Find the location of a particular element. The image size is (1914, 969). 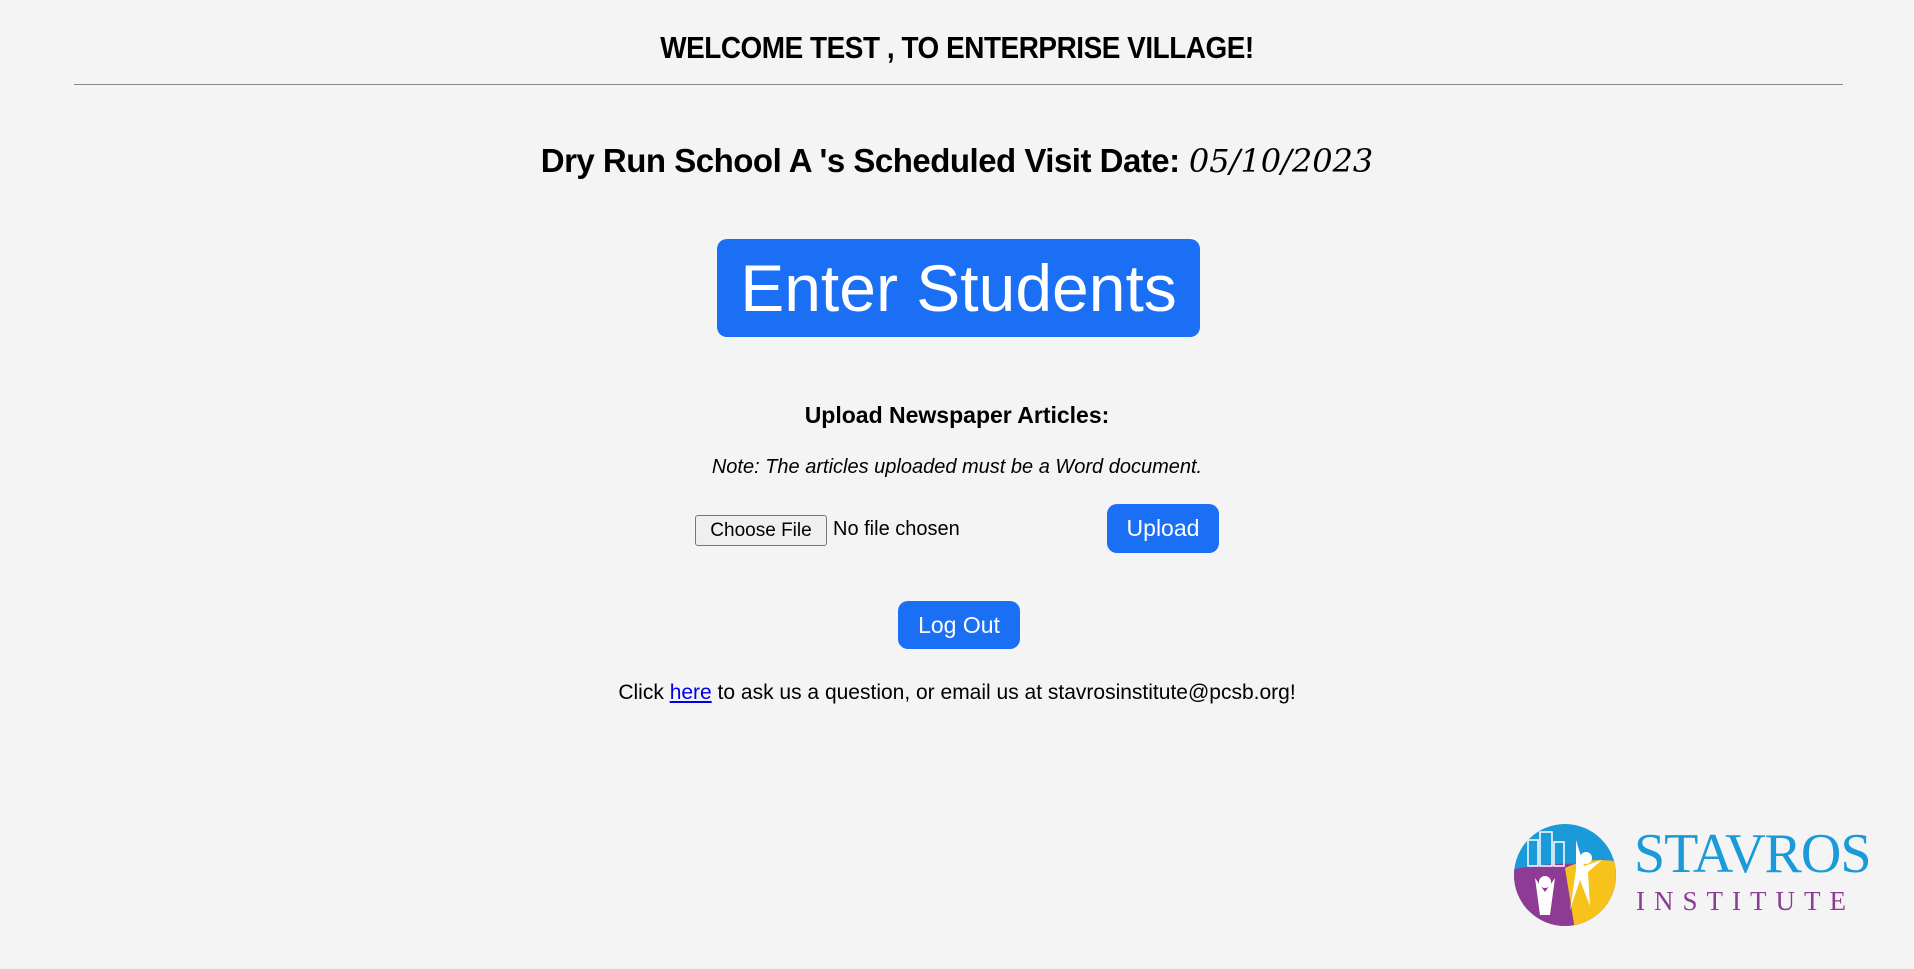

logout-button: Log Out is located at coordinates (959, 625).